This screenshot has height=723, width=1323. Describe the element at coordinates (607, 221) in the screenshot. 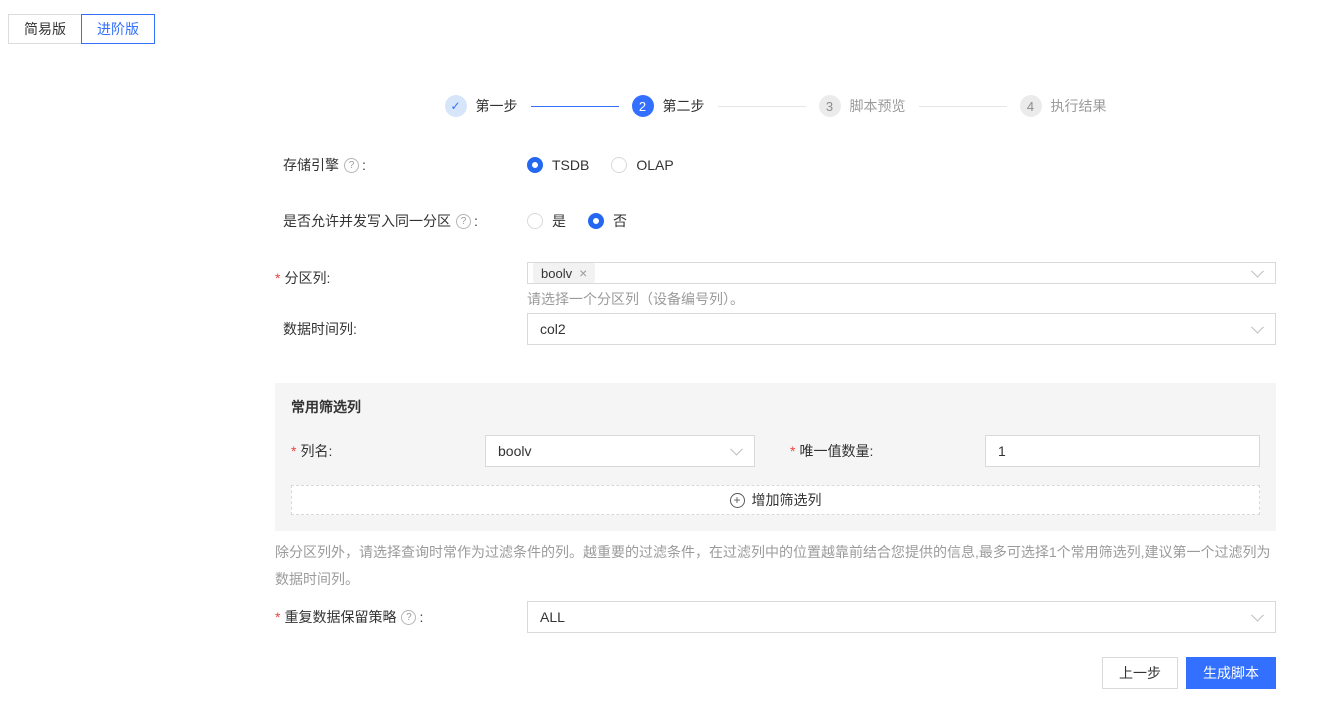

I see `radio-option-no: 否` at that location.